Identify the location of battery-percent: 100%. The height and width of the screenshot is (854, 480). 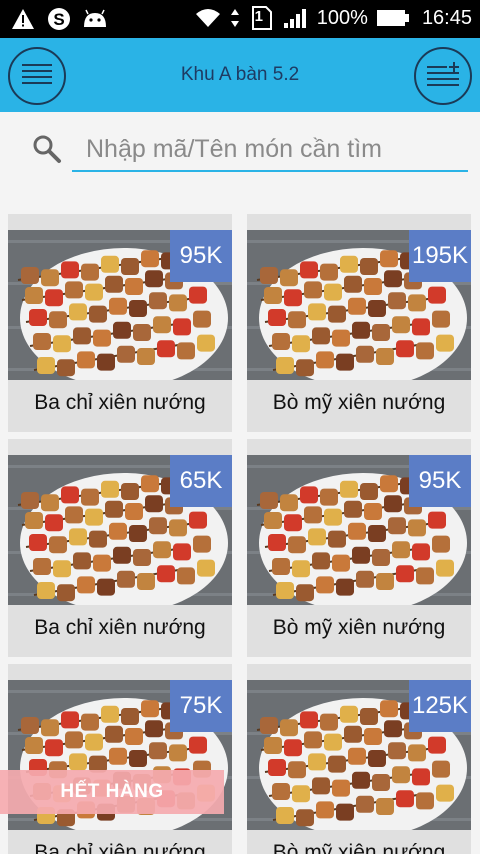
(342, 17).